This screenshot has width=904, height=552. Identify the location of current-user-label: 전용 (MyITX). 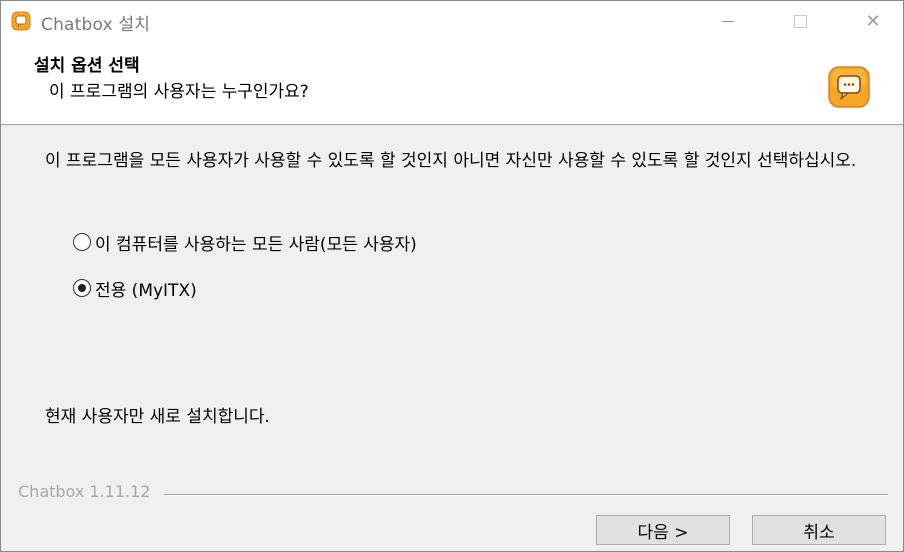
(146, 288).